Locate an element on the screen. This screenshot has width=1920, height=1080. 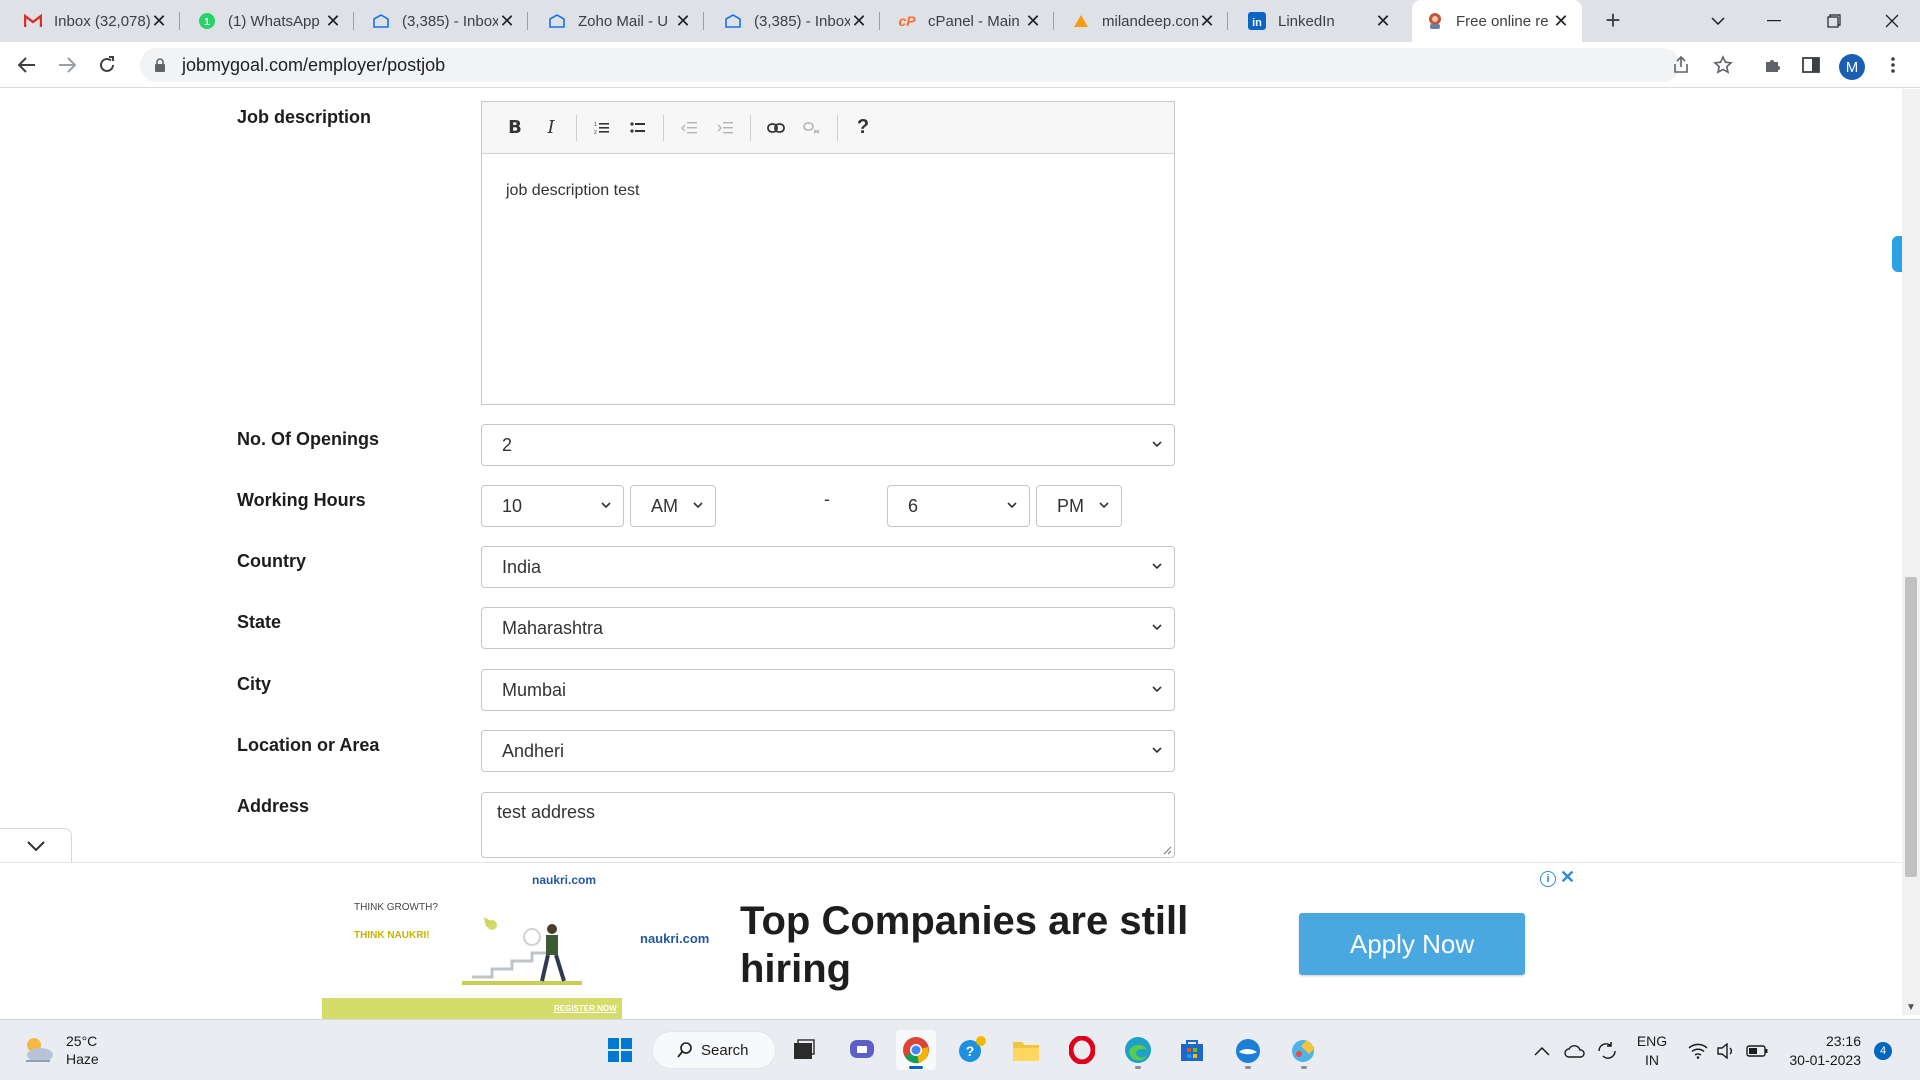
edge-icon is located at coordinates (1138, 1050).